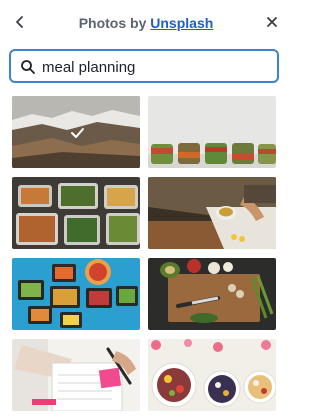 This screenshot has width=320, height=420. What do you see at coordinates (181, 23) in the screenshot?
I see `unsplash-link: Unsplash` at bounding box center [181, 23].